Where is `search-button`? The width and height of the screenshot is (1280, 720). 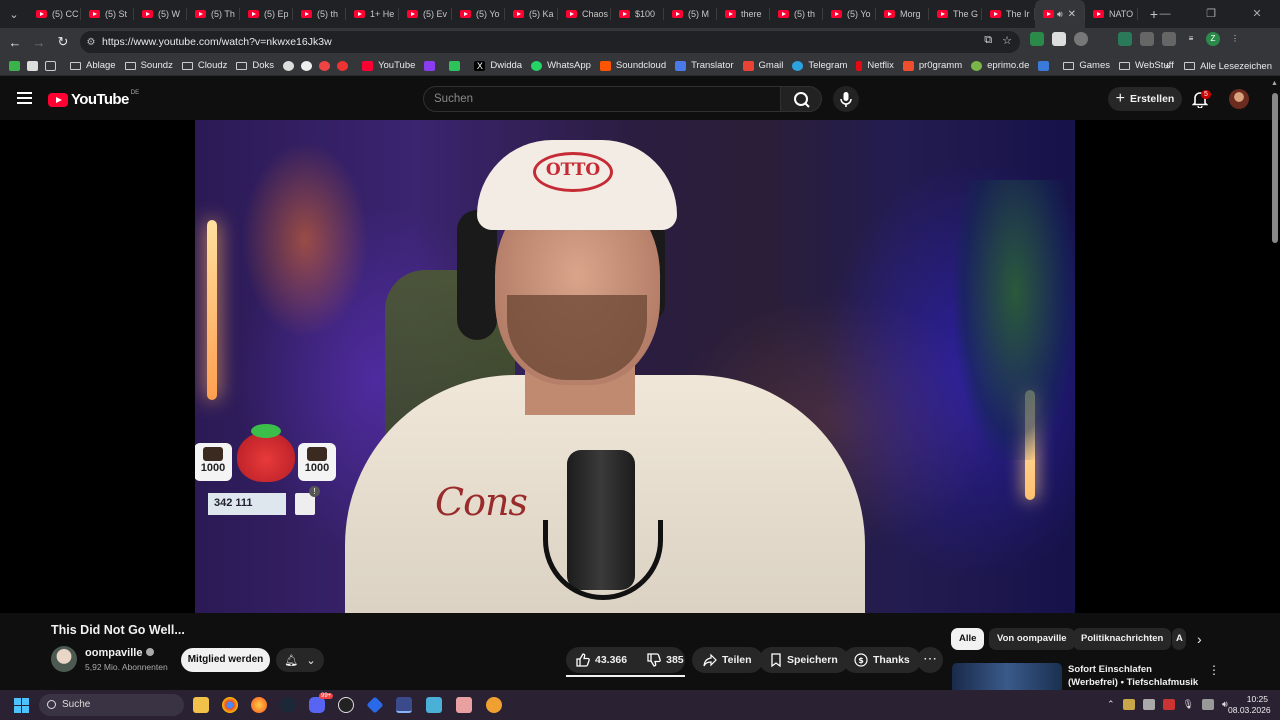
search-button is located at coordinates (801, 99).